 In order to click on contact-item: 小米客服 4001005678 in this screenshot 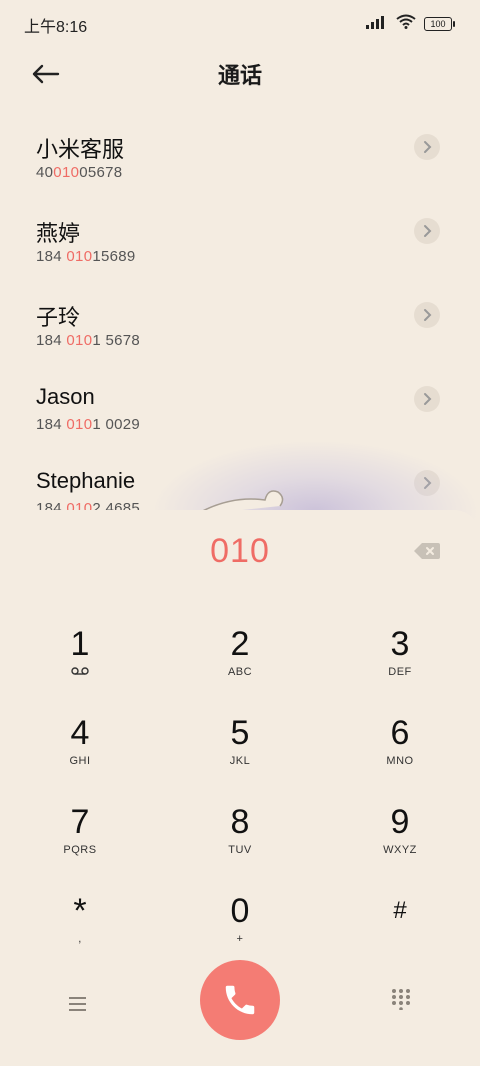, I will do `click(240, 160)`.